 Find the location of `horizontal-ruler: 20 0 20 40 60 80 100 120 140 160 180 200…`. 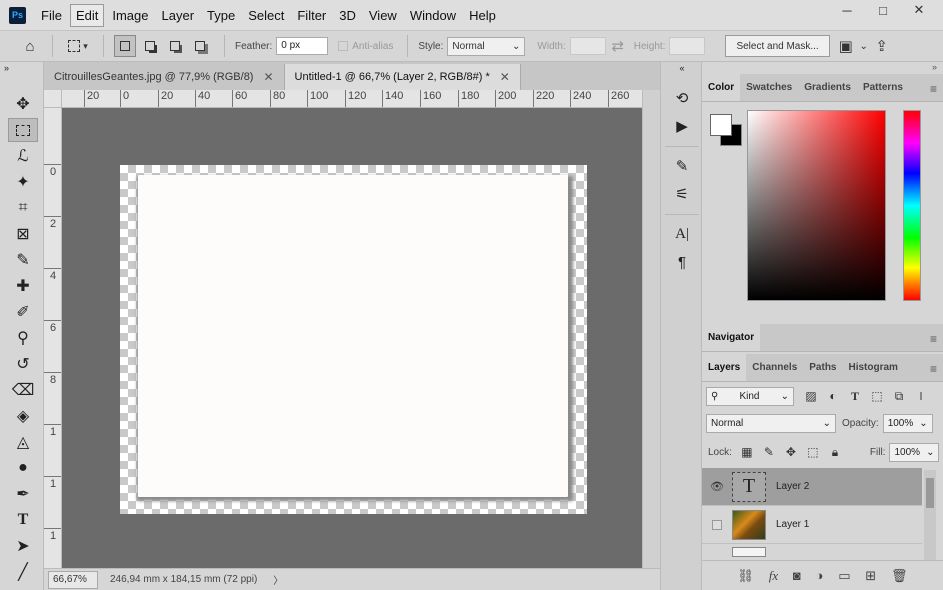

horizontal-ruler: 20 0 20 40 60 80 100 120 140 160 180 200… is located at coordinates (361, 99).